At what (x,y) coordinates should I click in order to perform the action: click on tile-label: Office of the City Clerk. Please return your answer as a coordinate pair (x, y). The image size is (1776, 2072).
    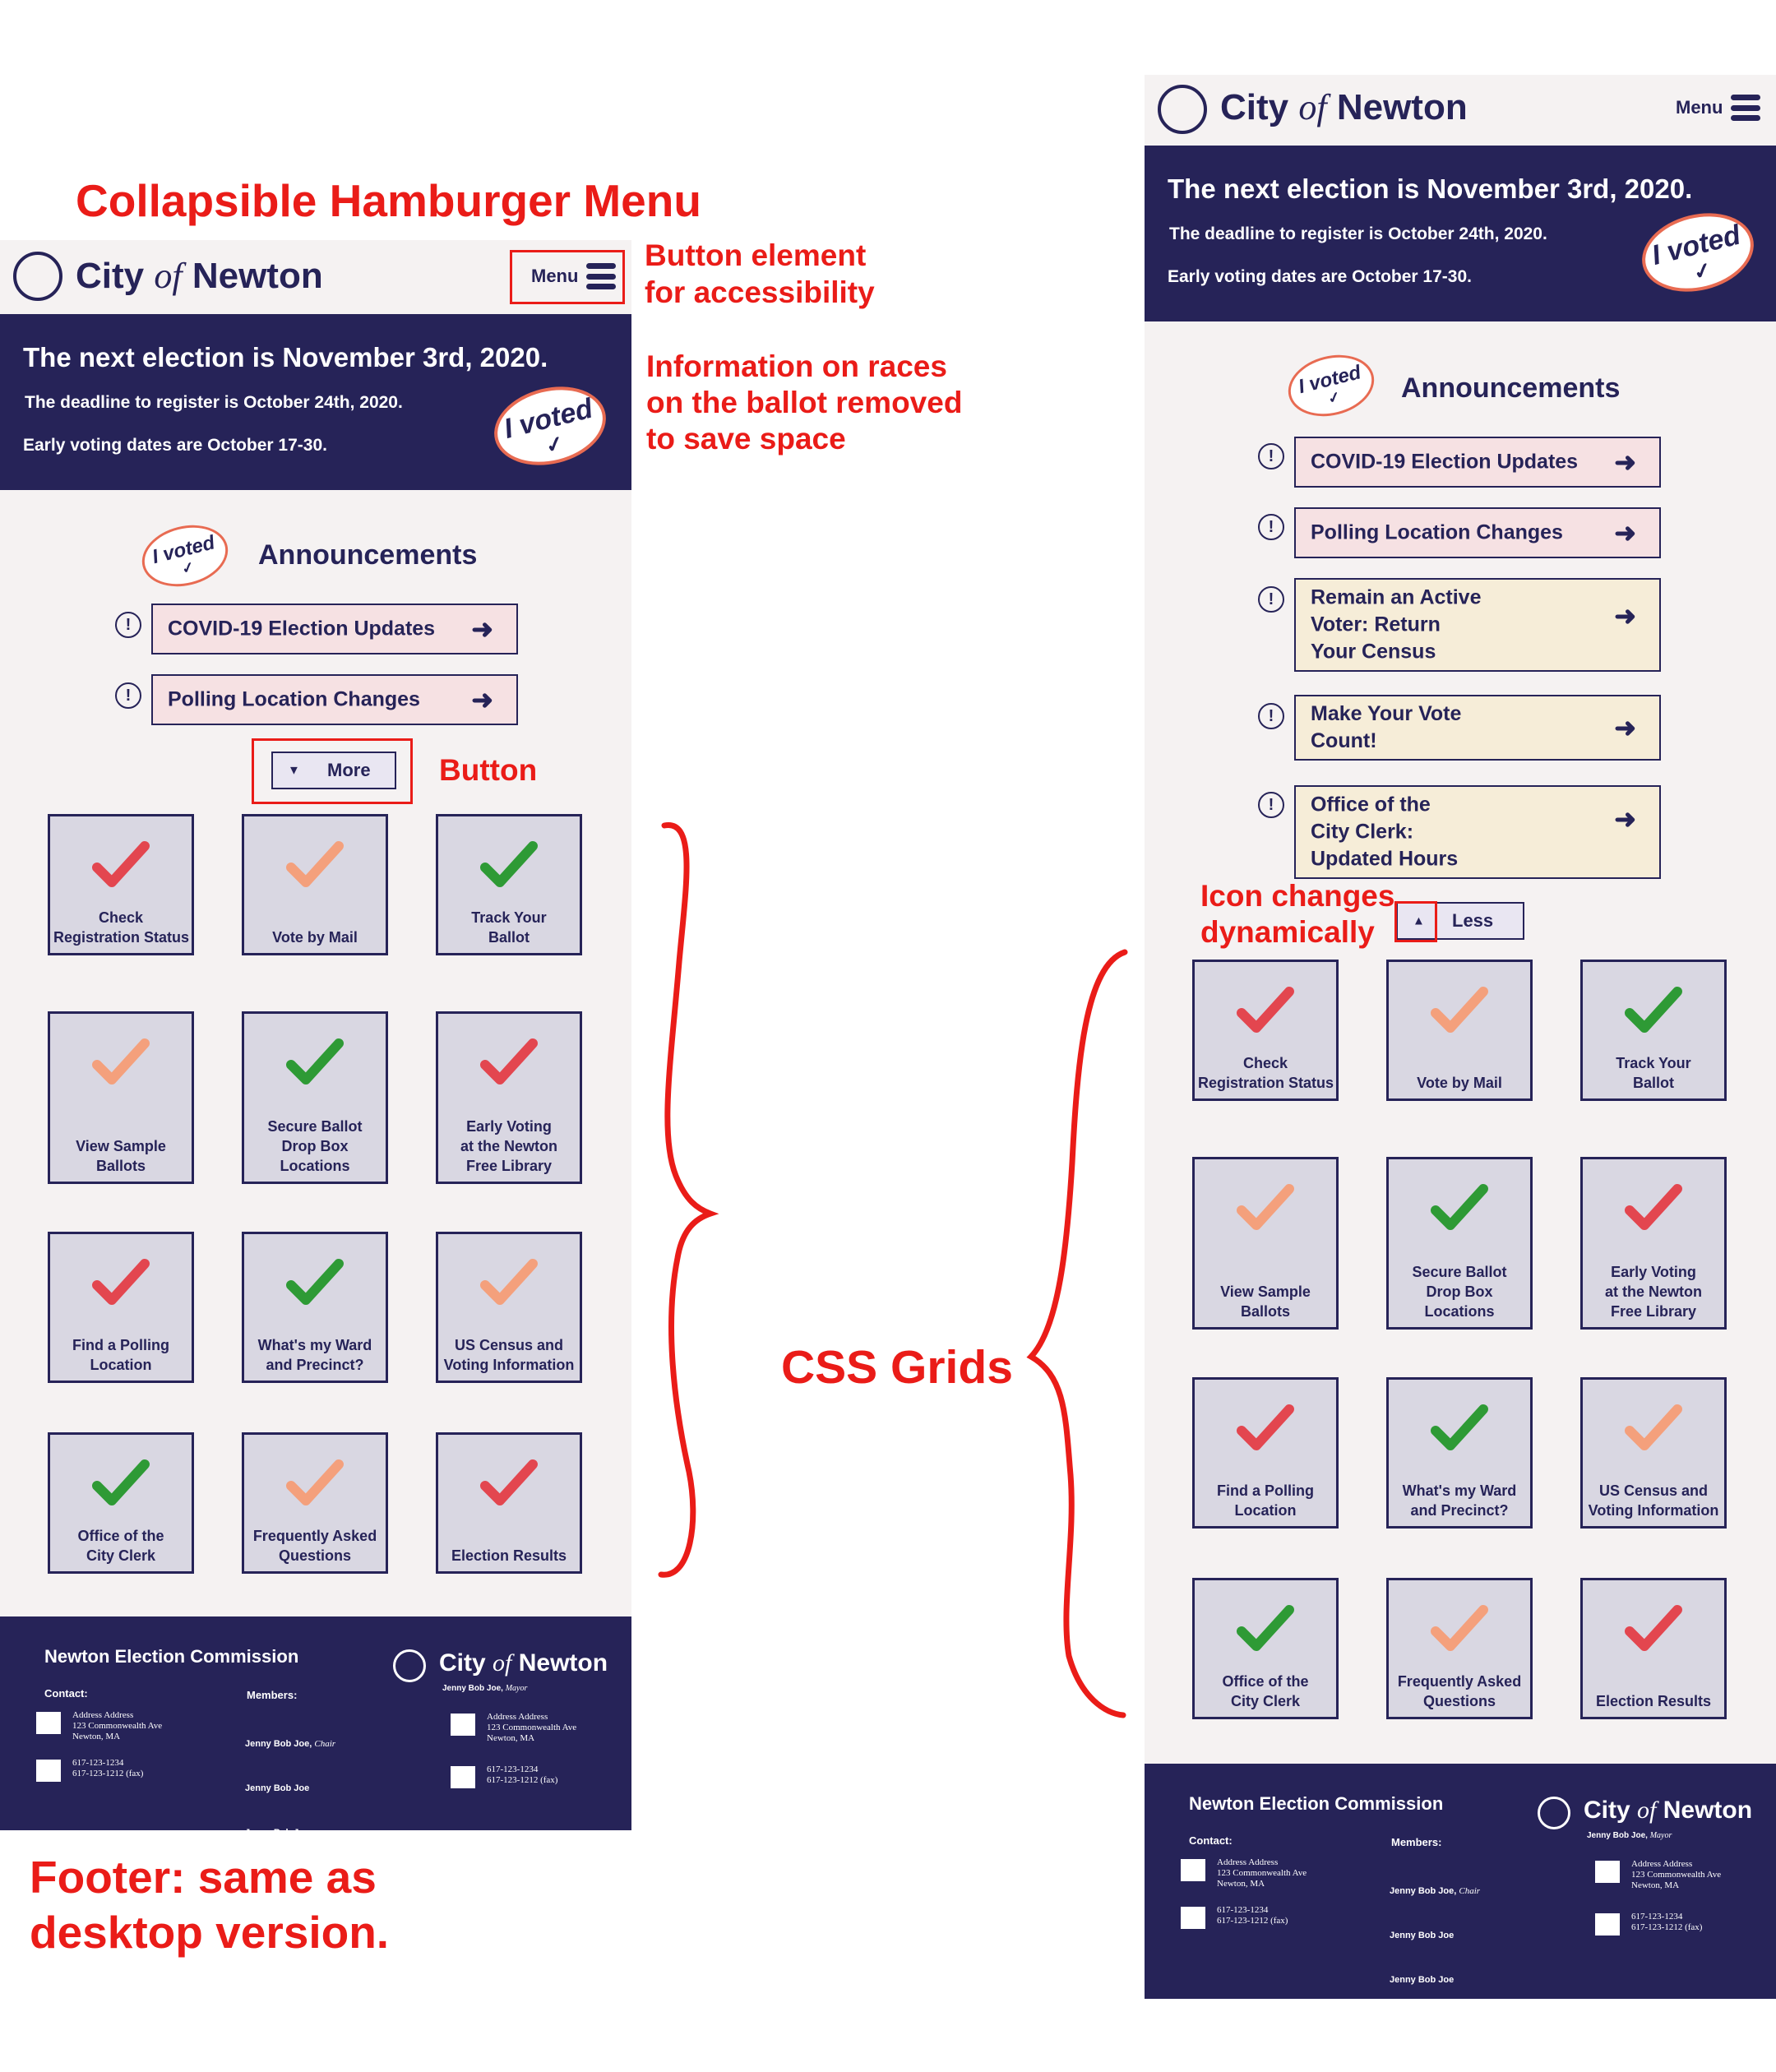
    Looking at the image, I should click on (1265, 1691).